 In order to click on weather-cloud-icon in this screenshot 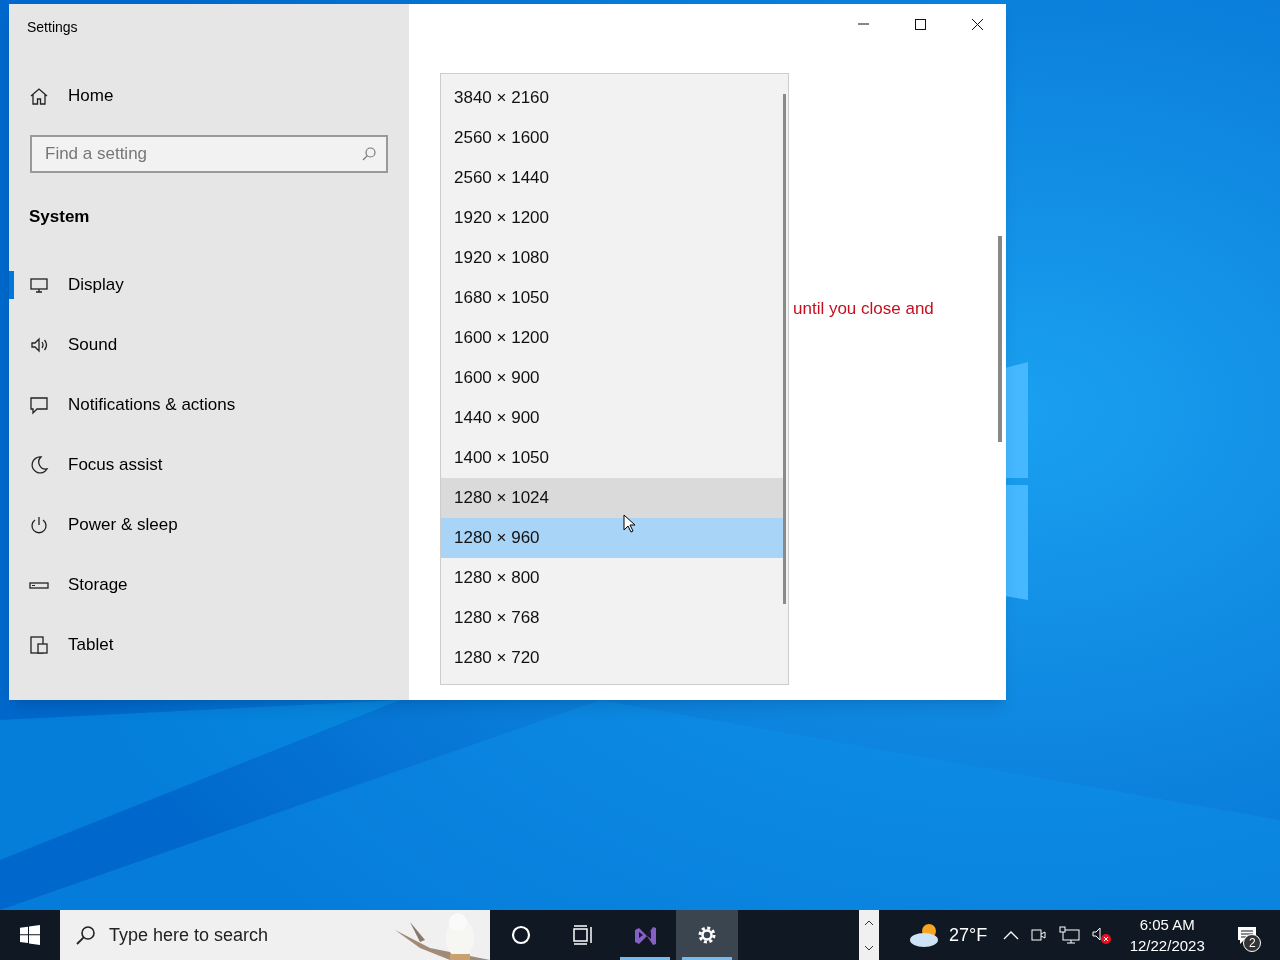, I will do `click(925, 935)`.